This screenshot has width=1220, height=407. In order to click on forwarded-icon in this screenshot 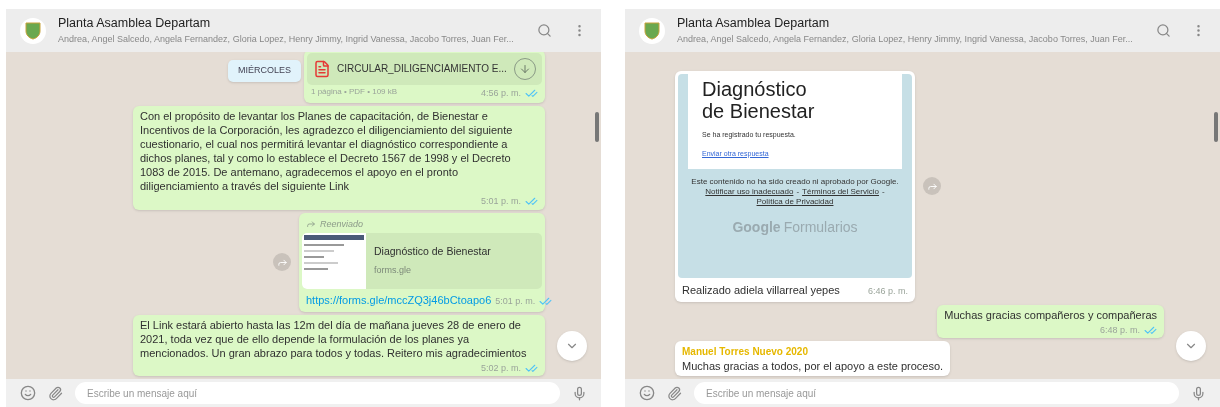, I will do `click(311, 224)`.